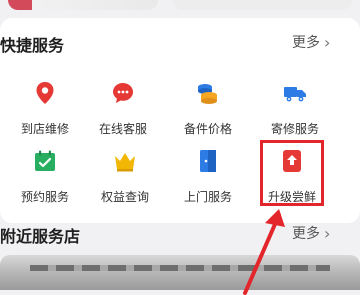 The image size is (360, 295). Describe the element at coordinates (207, 197) in the screenshot. I see `service-label: 上门服务` at that location.